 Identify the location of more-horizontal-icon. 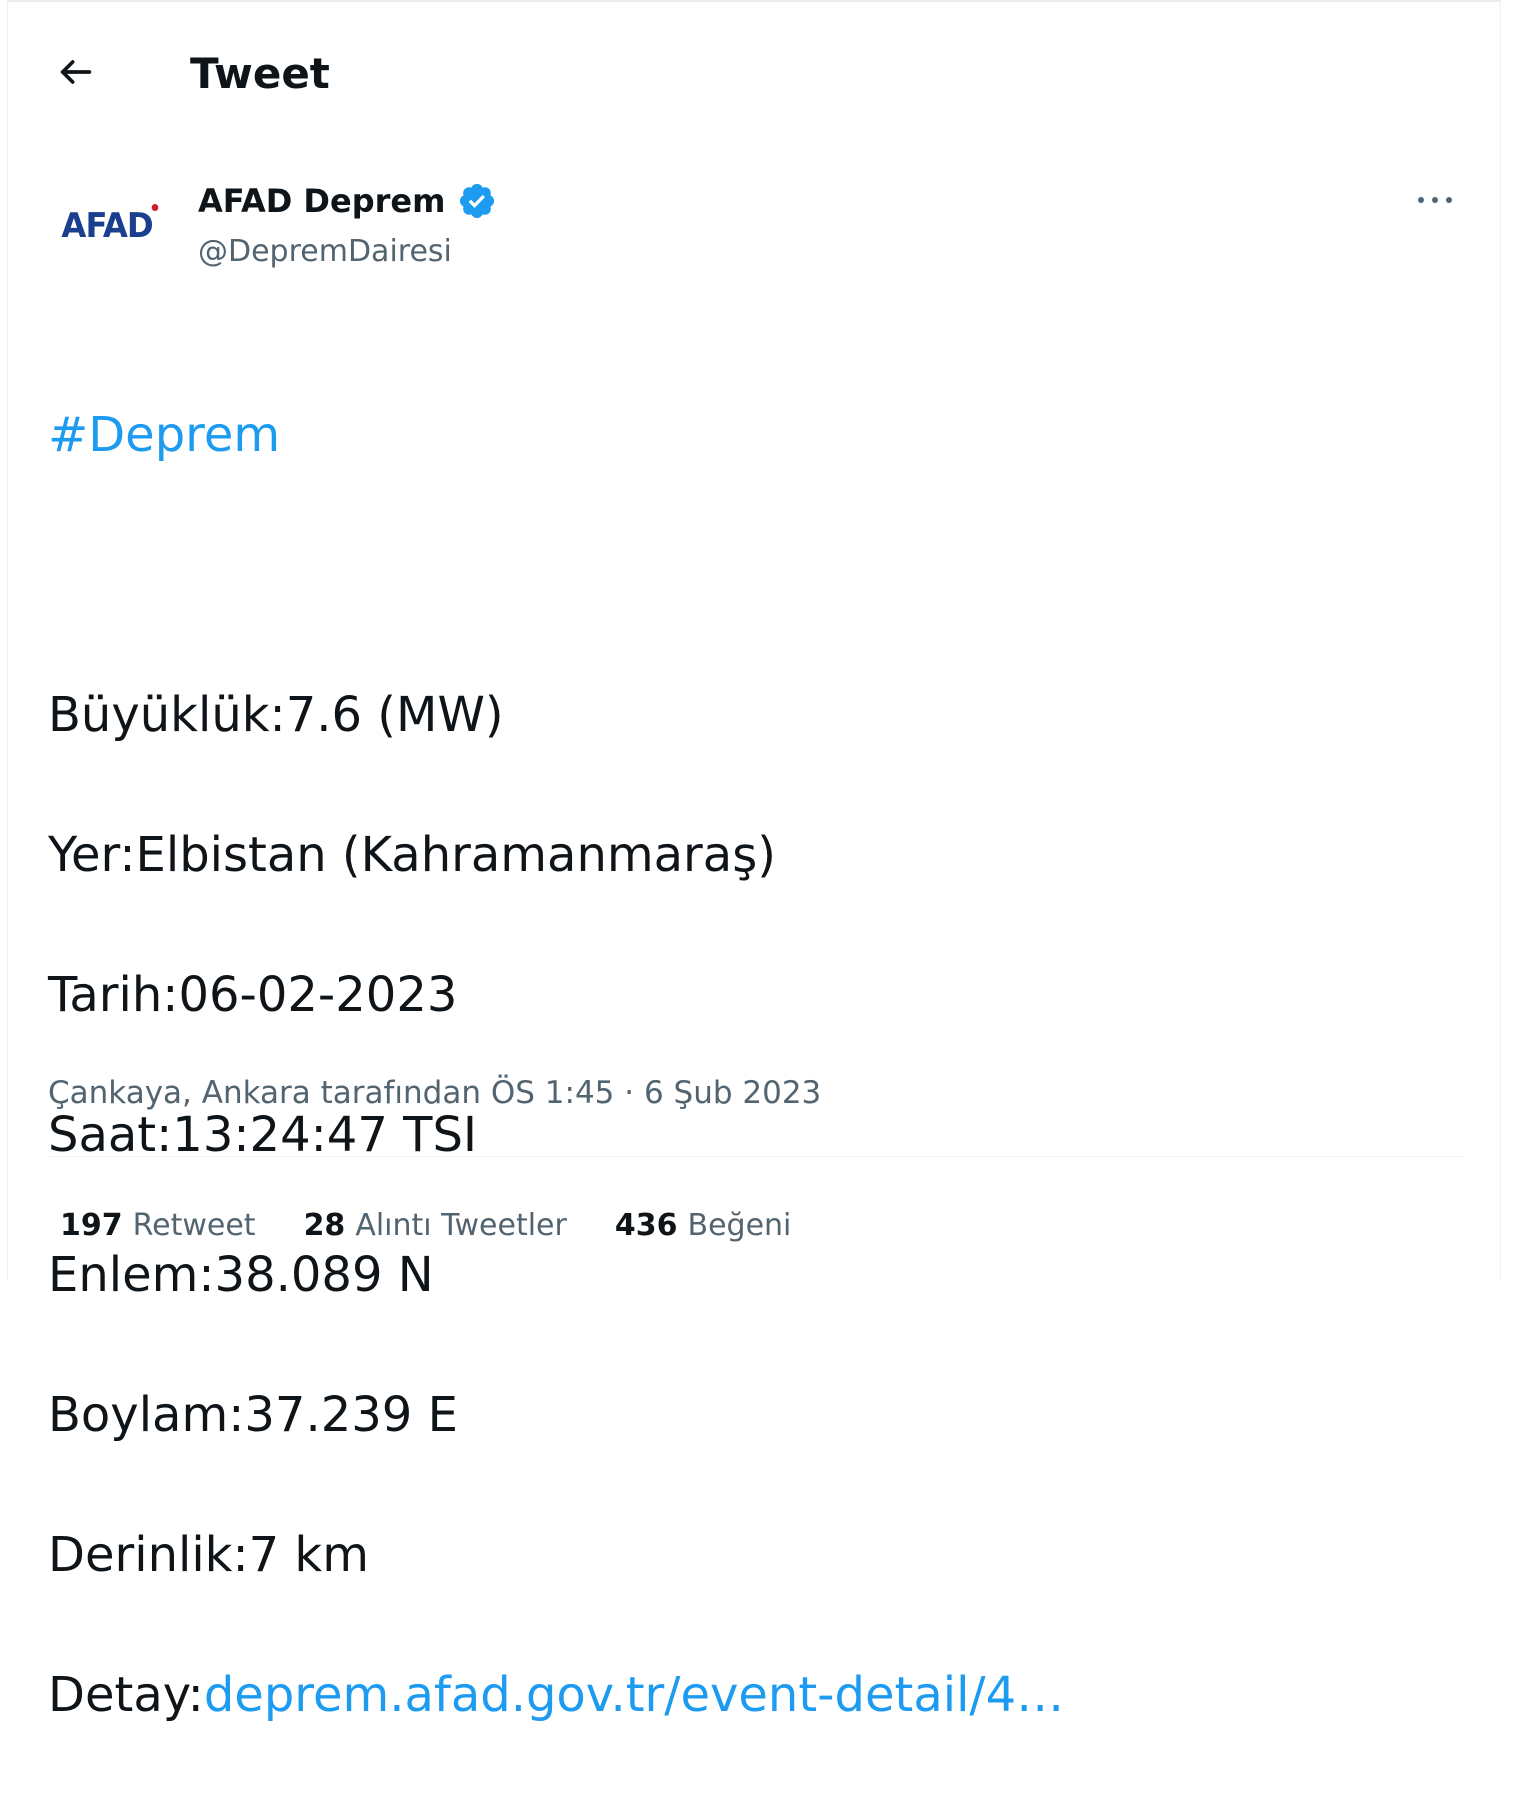
(1435, 200).